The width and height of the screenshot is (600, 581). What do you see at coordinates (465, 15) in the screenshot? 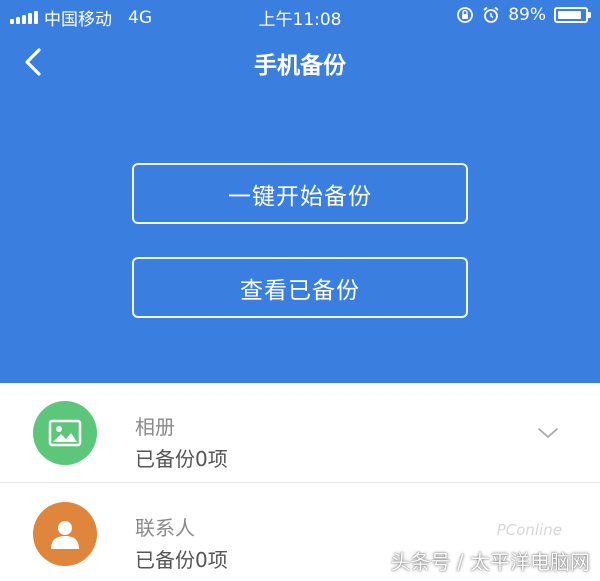
I see `lock-rotation-icon` at bounding box center [465, 15].